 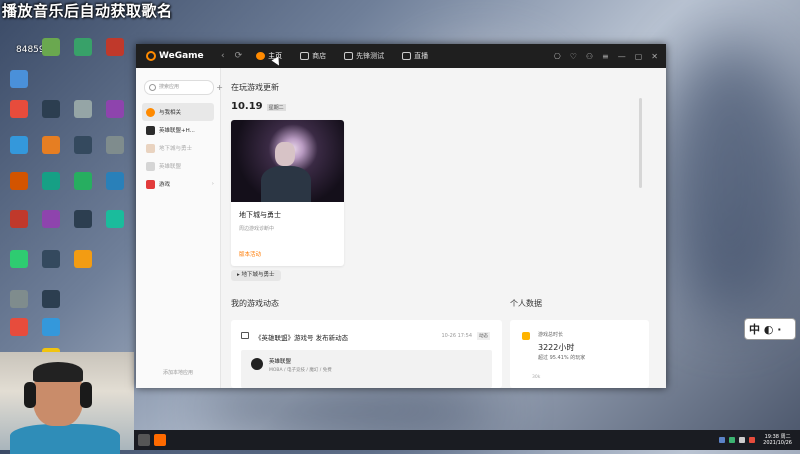 I want to click on sidebar-item-label: 游戏, so click(x=165, y=185).